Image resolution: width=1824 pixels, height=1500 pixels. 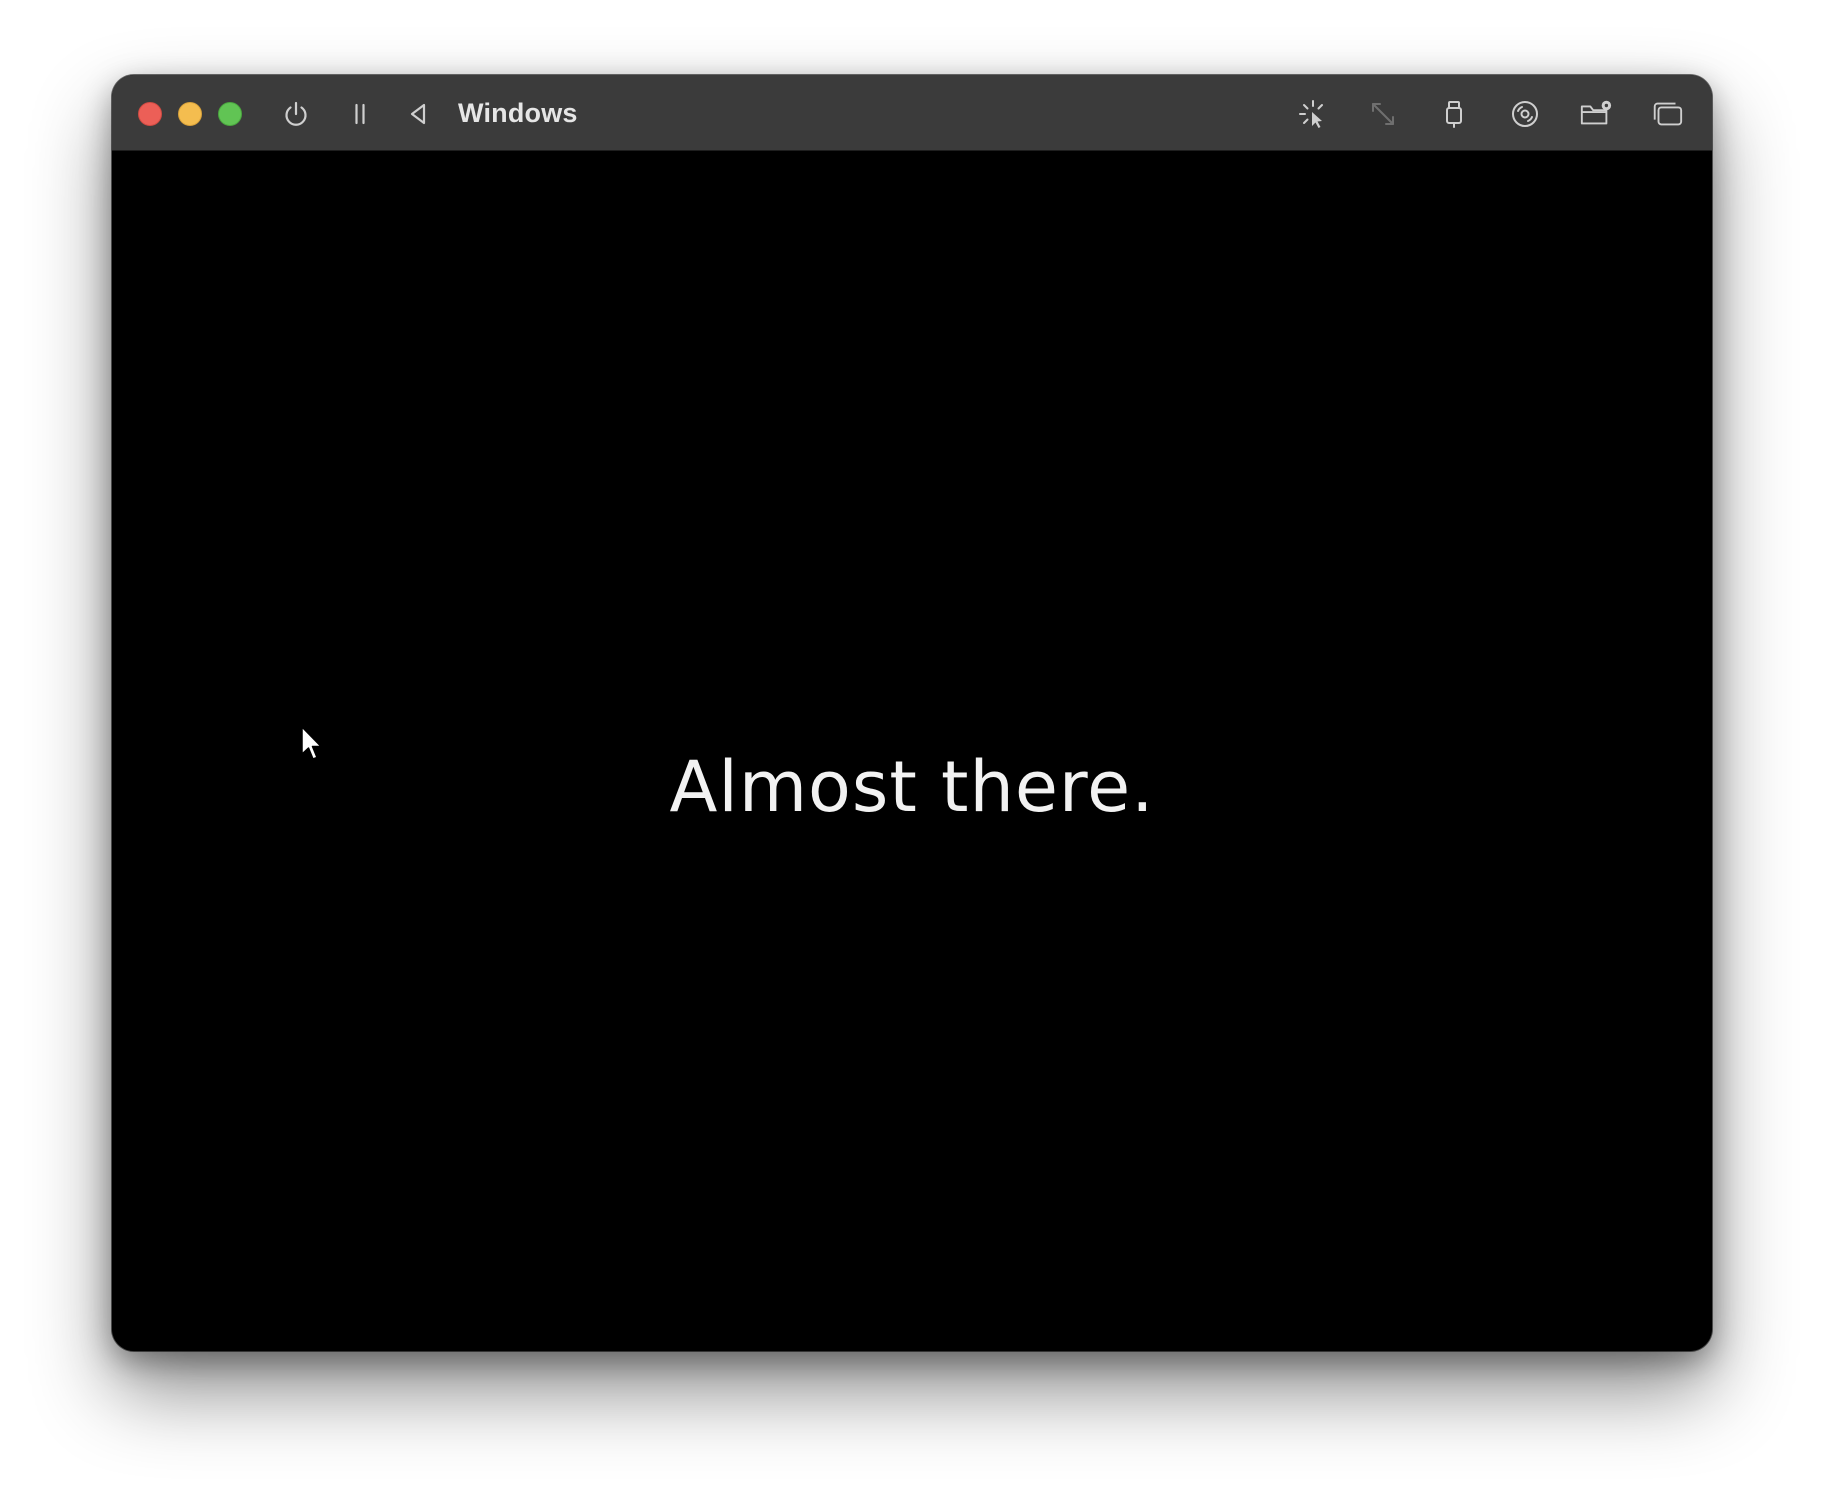 What do you see at coordinates (311, 743) in the screenshot?
I see `mouse-cursor-icon` at bounding box center [311, 743].